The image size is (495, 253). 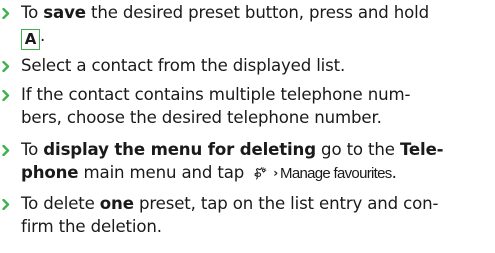 What do you see at coordinates (179, 149) in the screenshot?
I see `emphasis-text: display the menu for deleting` at bounding box center [179, 149].